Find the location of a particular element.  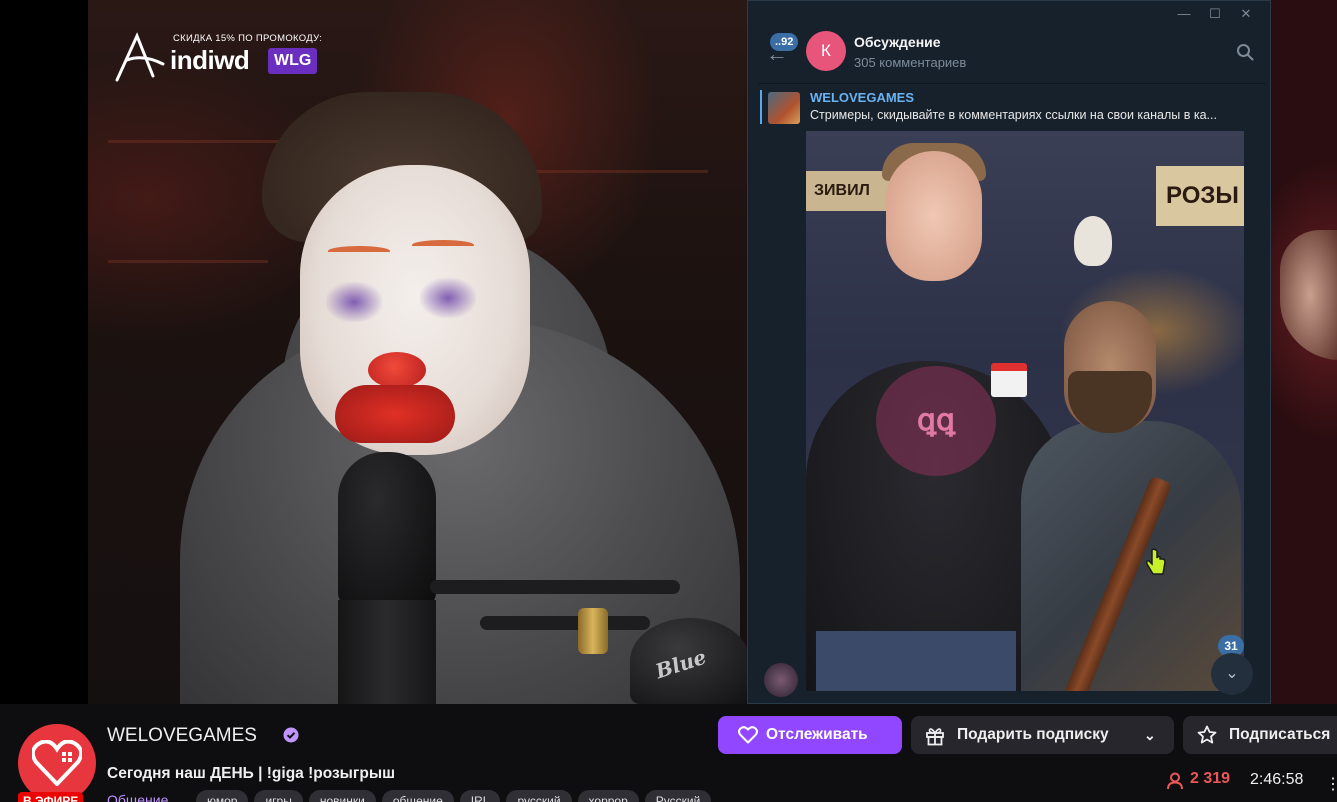

indiwd-logo-icon is located at coordinates (140, 57).